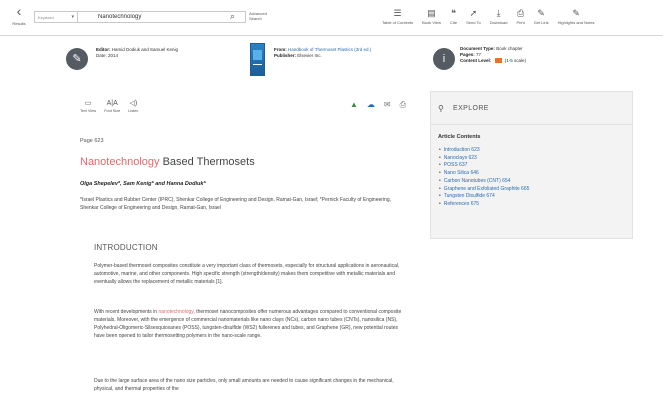  What do you see at coordinates (145, 49) in the screenshot?
I see `editor-value: Hamid Dodiuk and Samuel Kenig` at bounding box center [145, 49].